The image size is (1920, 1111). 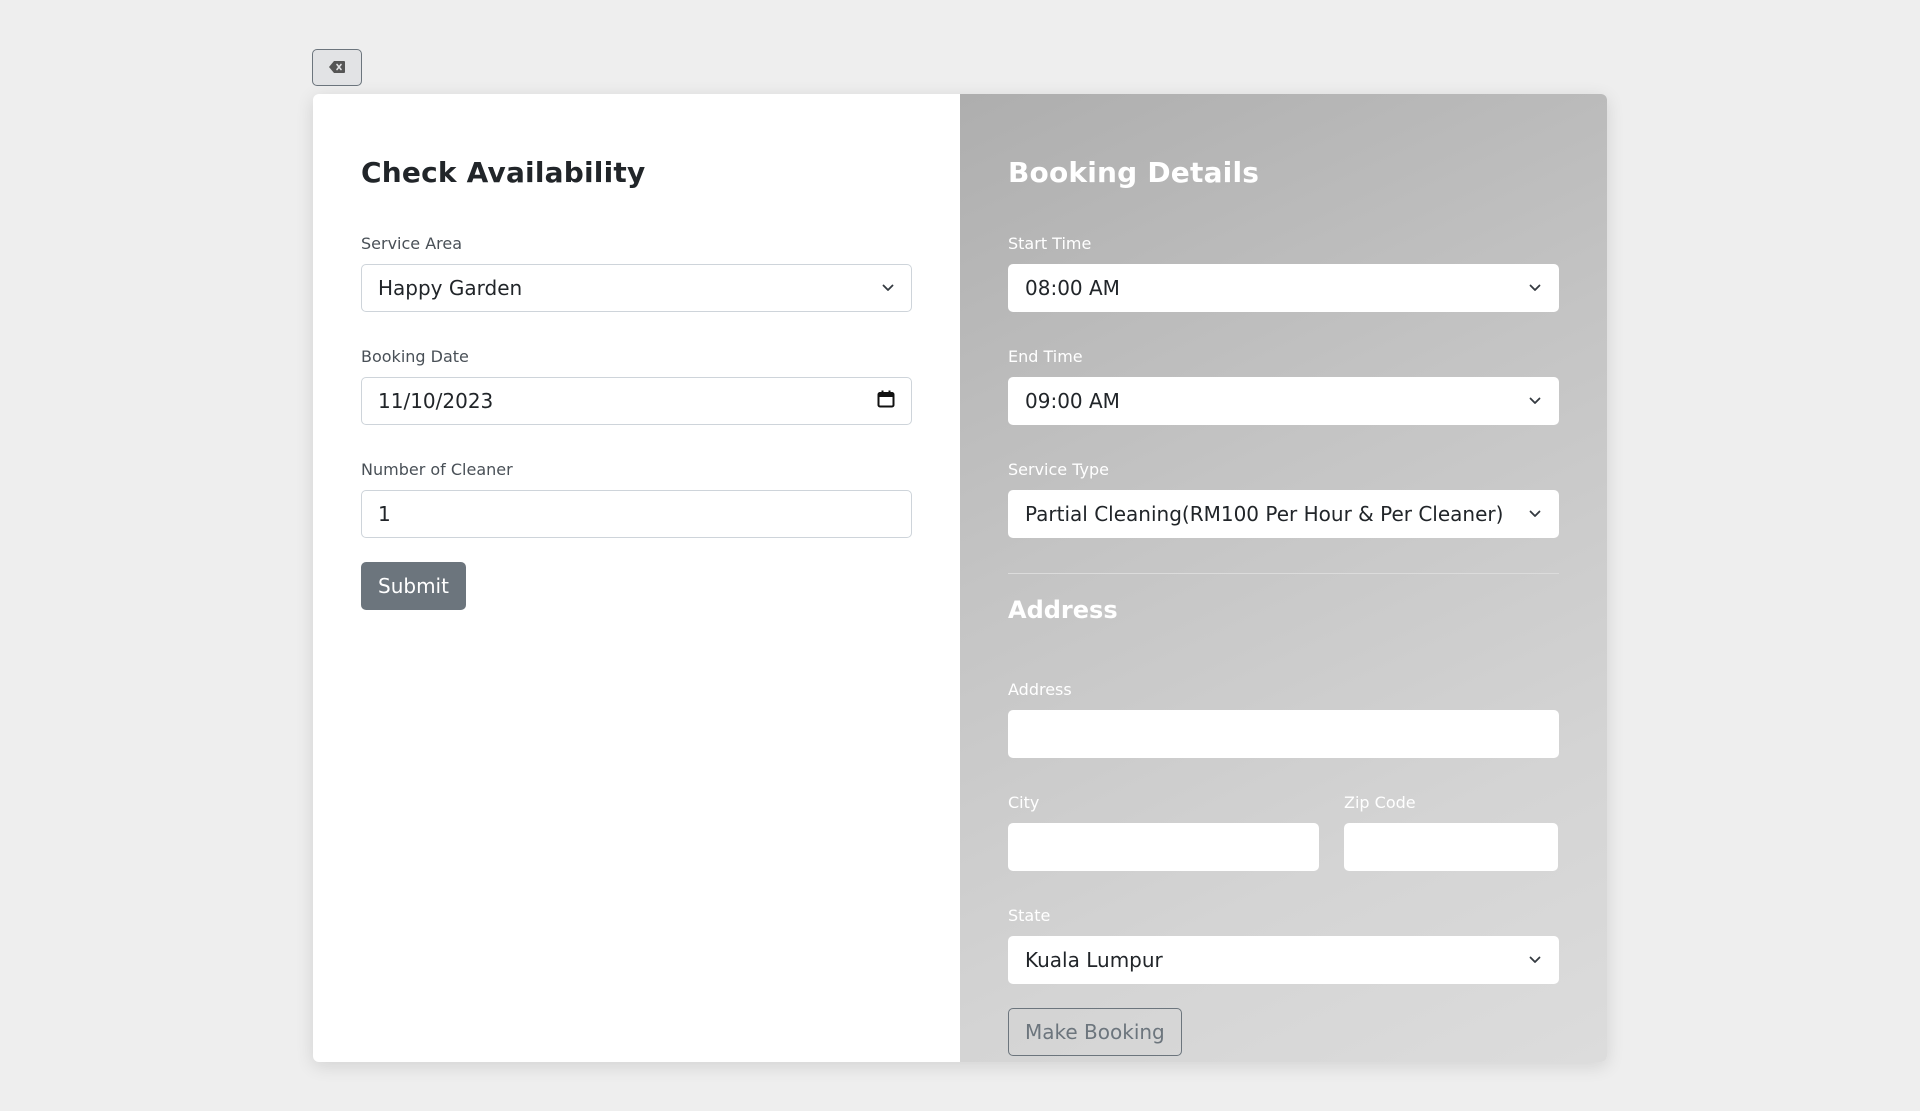 What do you see at coordinates (436, 401) in the screenshot?
I see `booking-date-value: 11/10/2023` at bounding box center [436, 401].